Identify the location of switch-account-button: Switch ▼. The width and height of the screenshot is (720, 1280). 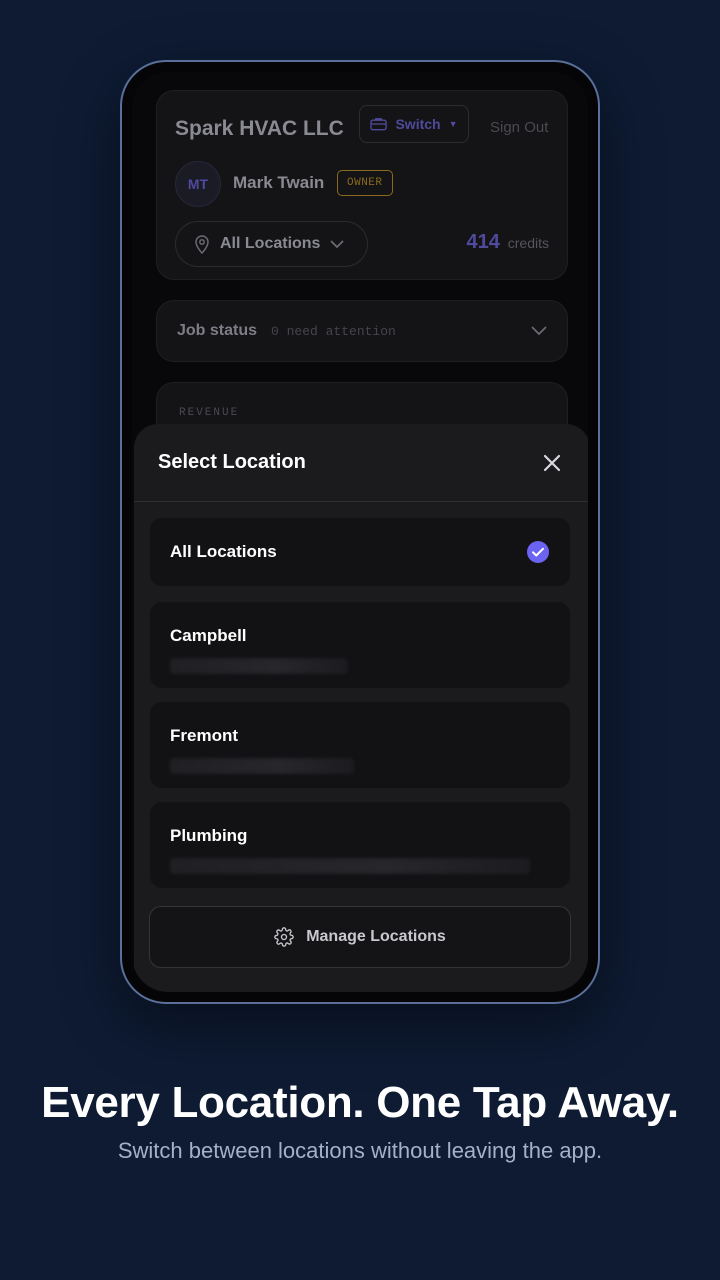
(414, 124).